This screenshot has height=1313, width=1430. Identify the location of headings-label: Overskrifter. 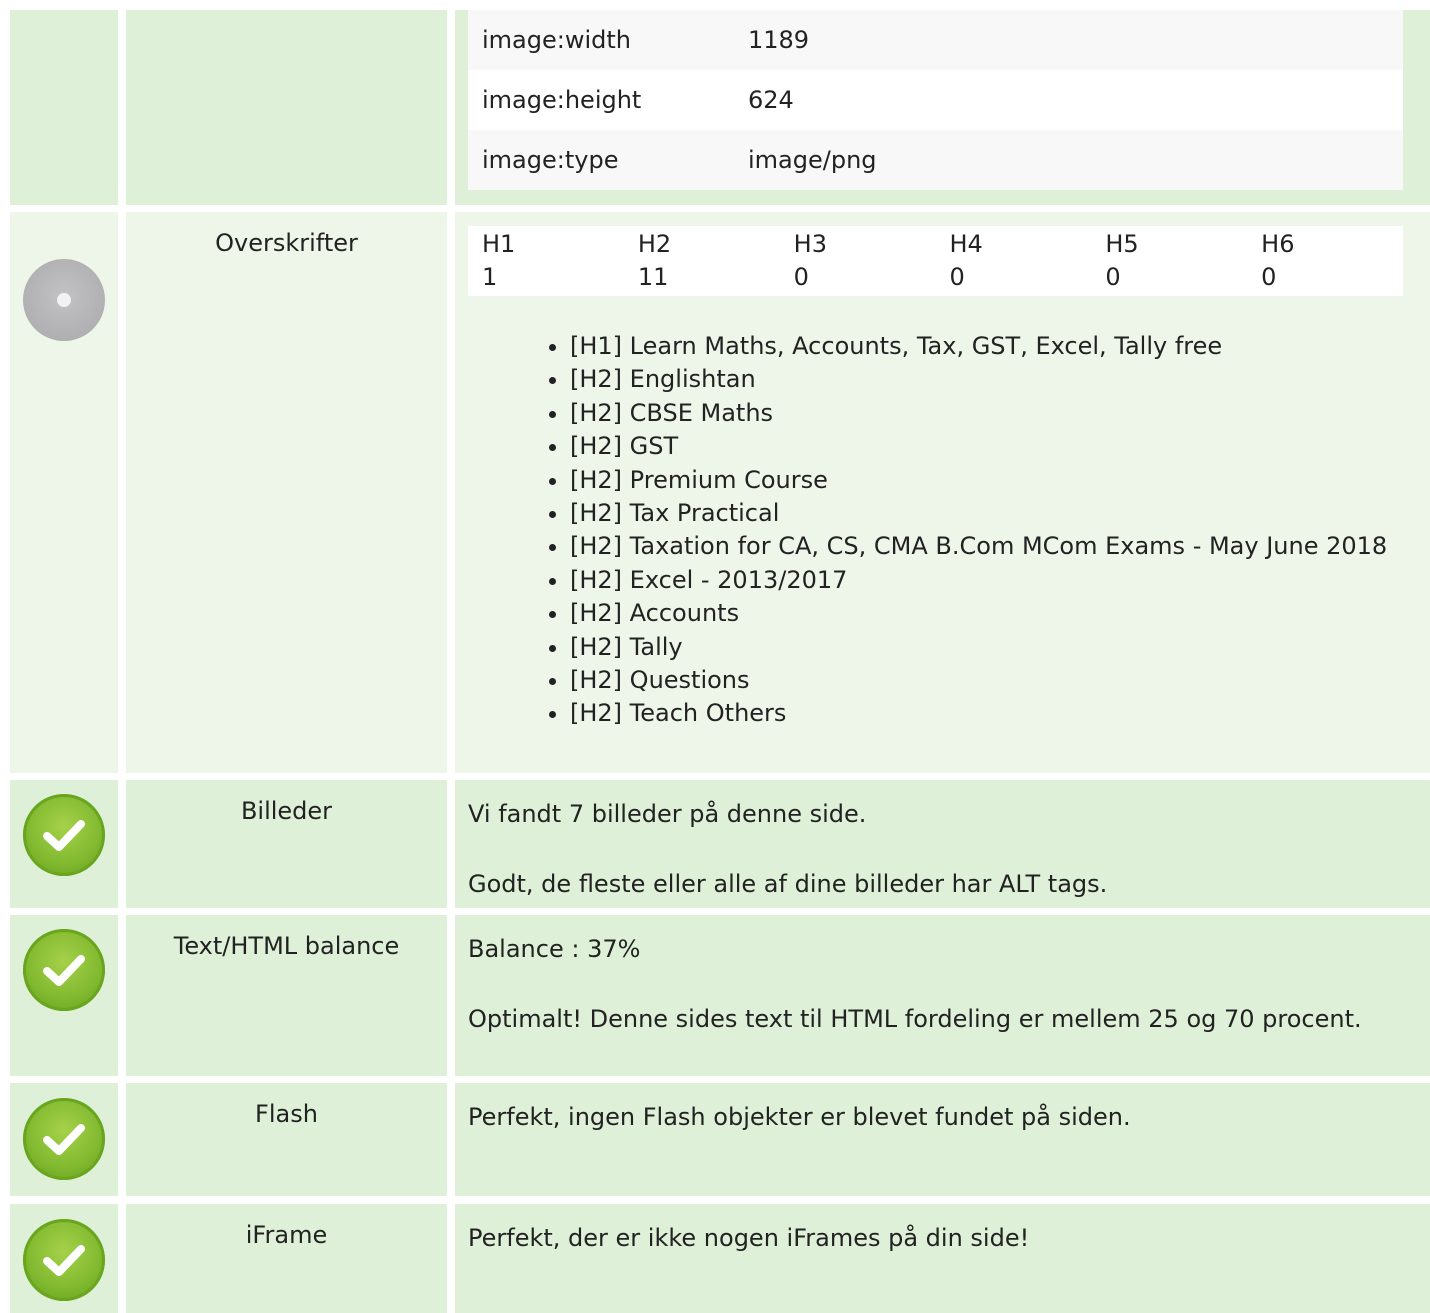
(286, 492).